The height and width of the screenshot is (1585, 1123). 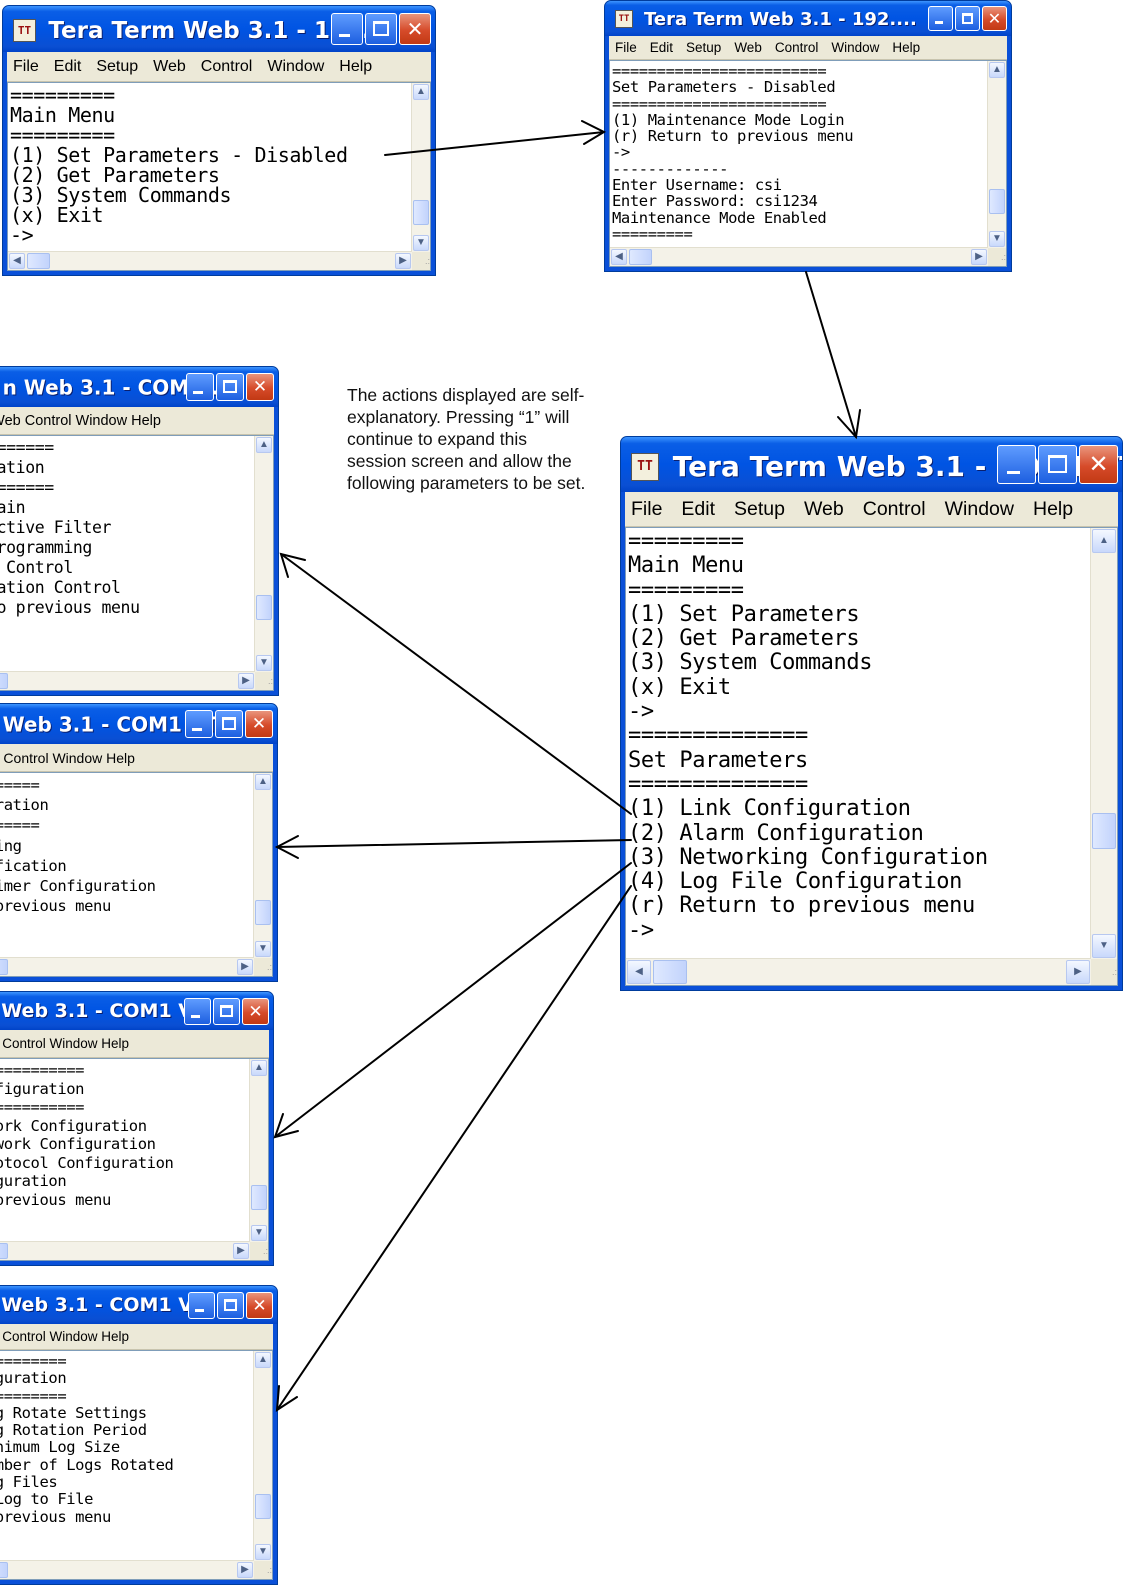 I want to click on arrow-to-log-file-configuration, so click(x=453, y=1148).